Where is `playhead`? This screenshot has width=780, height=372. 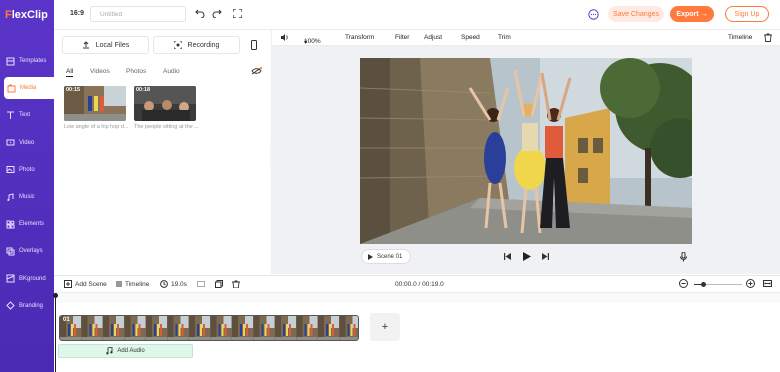 playhead is located at coordinates (55, 332).